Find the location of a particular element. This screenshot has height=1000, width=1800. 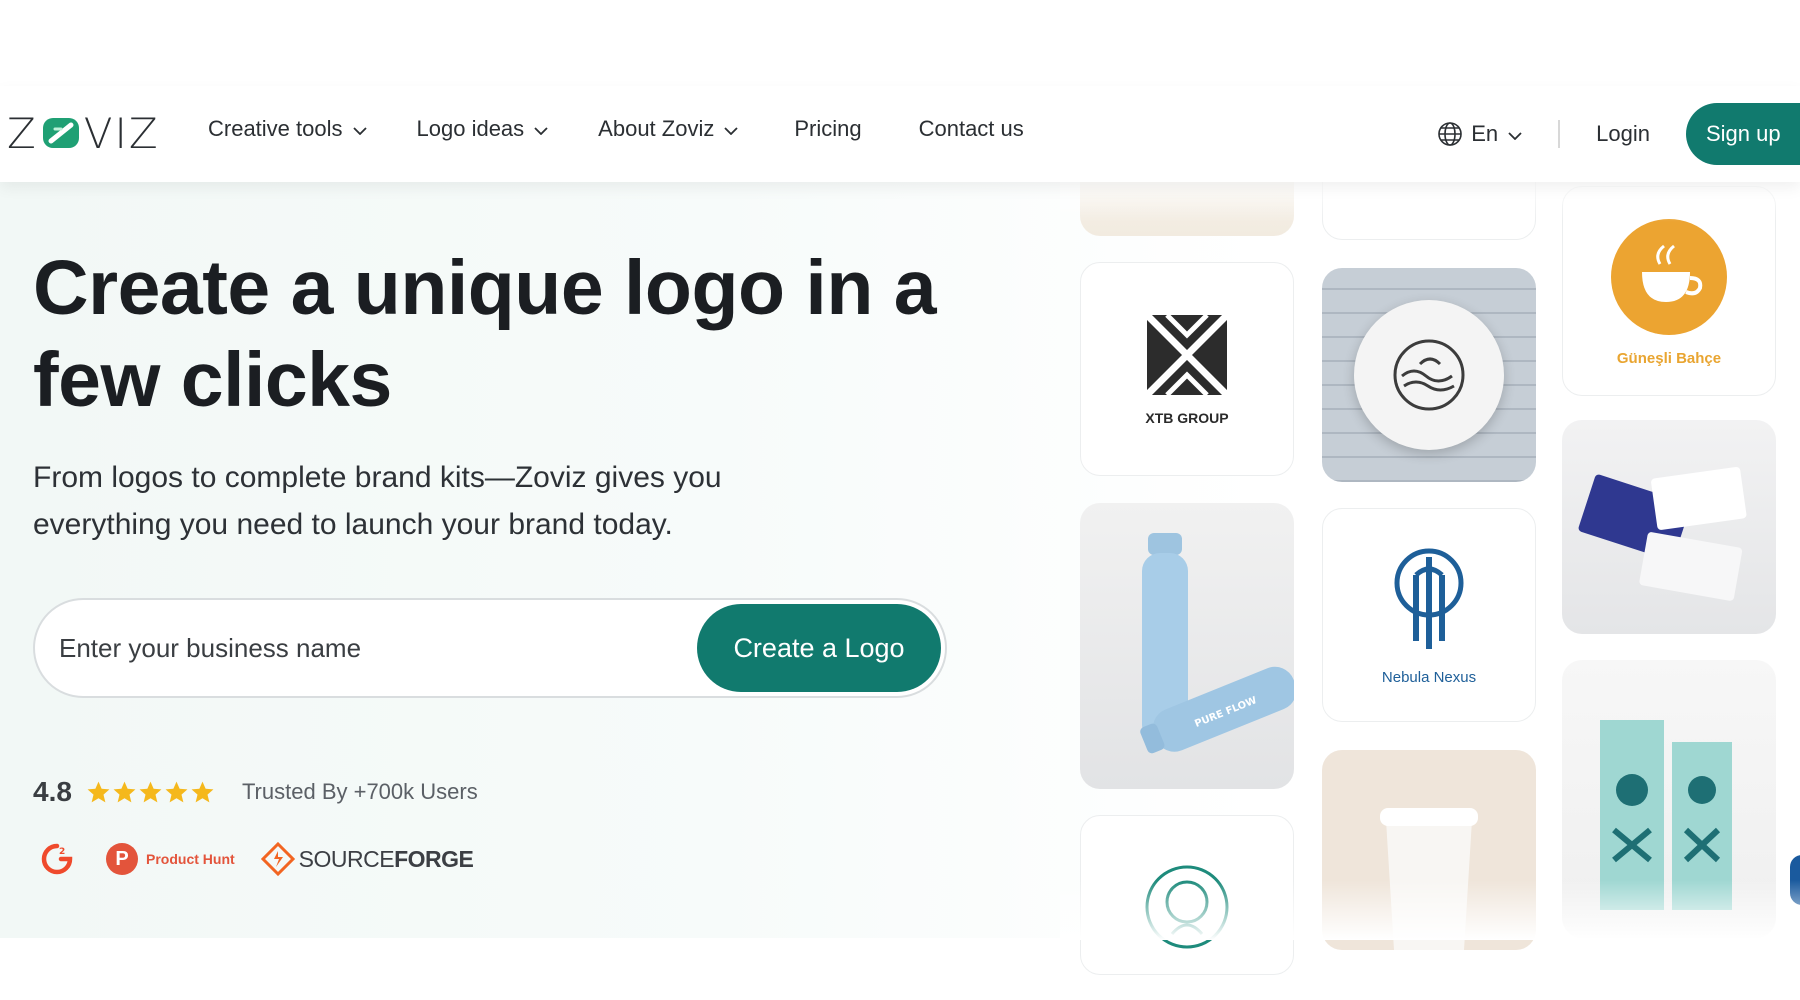

nav-about-zoviz: About Zoviz is located at coordinates (668, 129).